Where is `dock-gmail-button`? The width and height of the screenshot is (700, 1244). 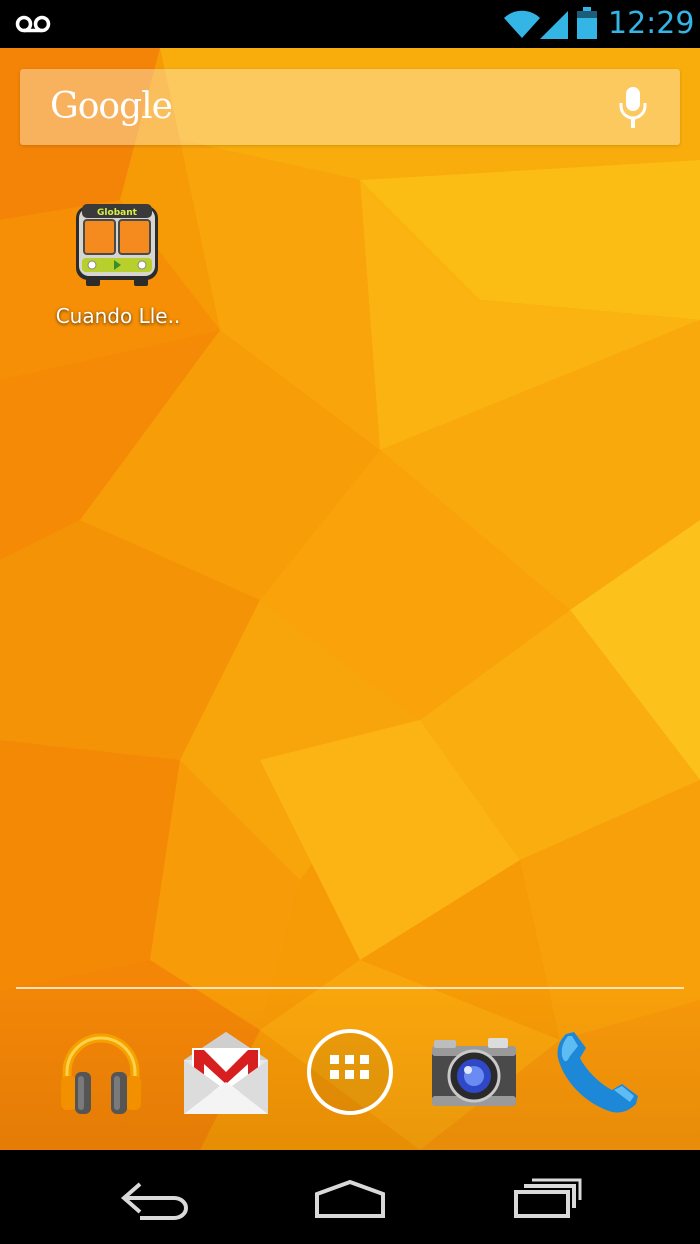
dock-gmail-button is located at coordinates (226, 1072).